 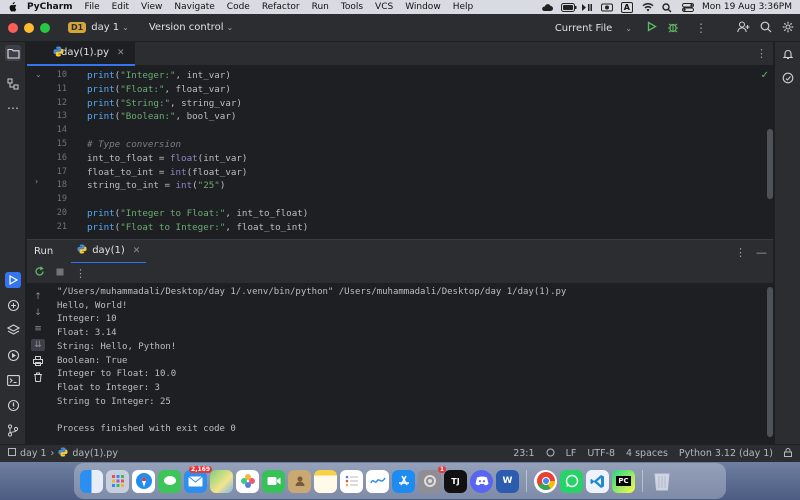 I want to click on scroll-to-end-icon: ⇊, so click(x=38, y=345).